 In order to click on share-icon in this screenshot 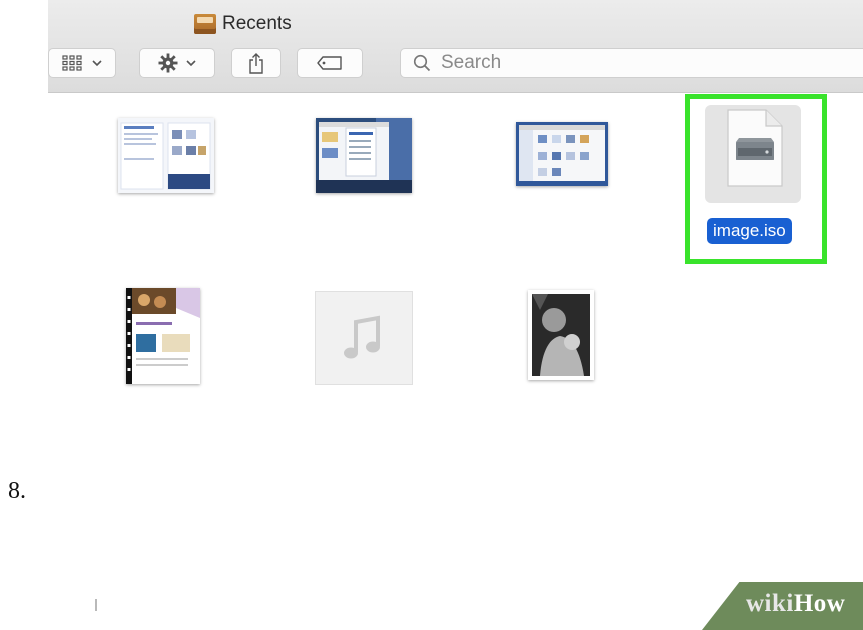, I will do `click(256, 63)`.